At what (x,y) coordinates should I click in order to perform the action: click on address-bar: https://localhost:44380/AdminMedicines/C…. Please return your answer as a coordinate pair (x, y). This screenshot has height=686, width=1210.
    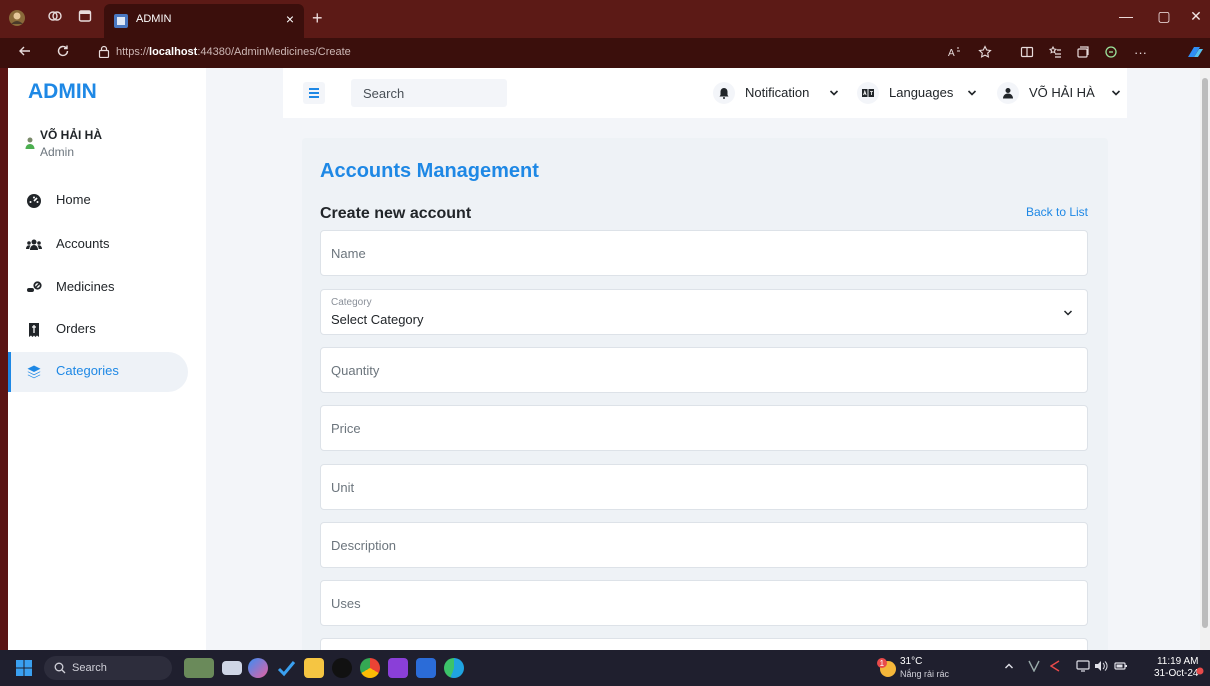
    Looking at the image, I should click on (605, 53).